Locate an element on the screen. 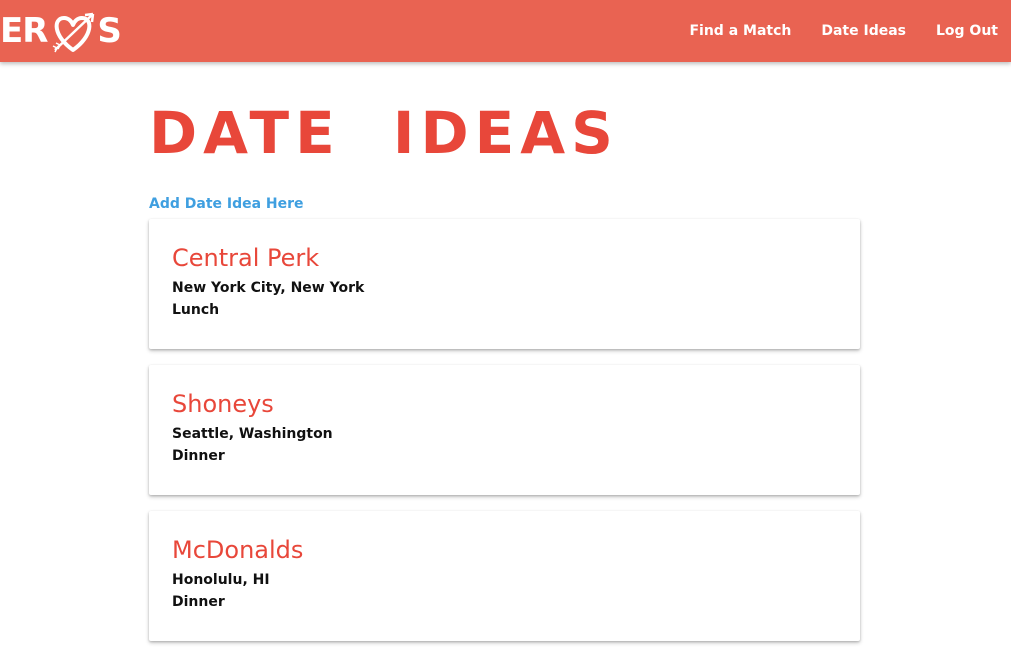  page-title: DATE IDEAS is located at coordinates (384, 133).